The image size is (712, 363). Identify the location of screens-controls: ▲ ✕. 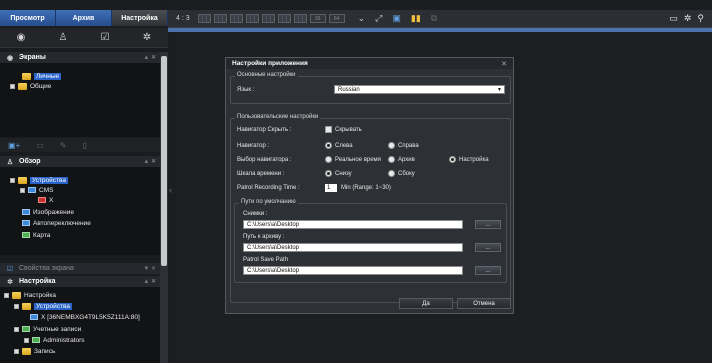
(151, 57).